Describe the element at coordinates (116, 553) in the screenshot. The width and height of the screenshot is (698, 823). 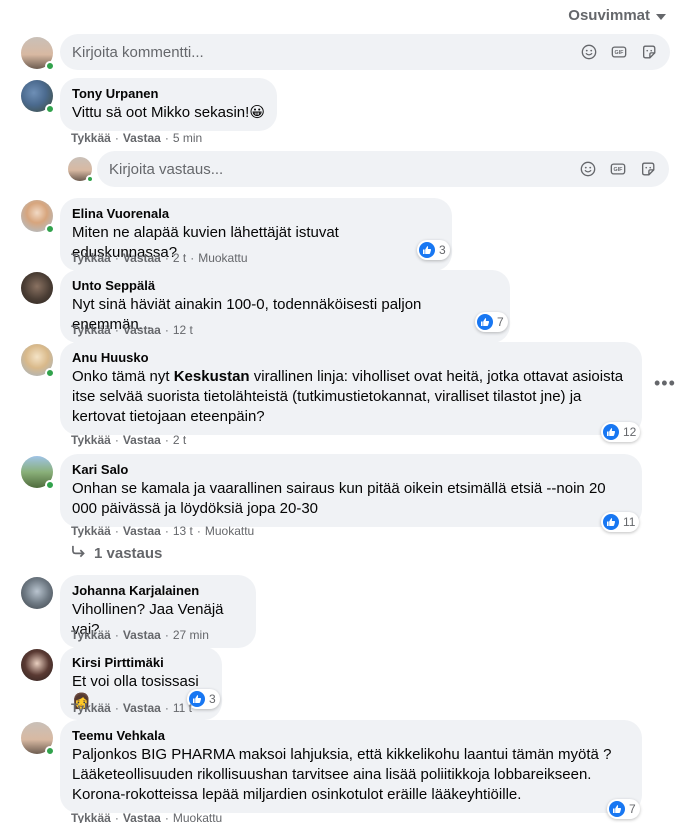
I see `view-replies-link: 1 vastaus` at that location.